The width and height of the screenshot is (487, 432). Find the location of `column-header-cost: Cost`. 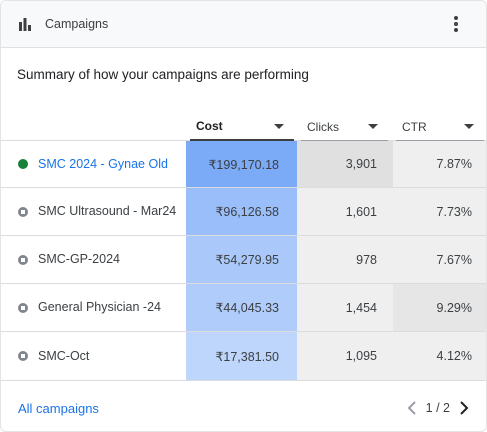

column-header-cost: Cost is located at coordinates (242, 127).